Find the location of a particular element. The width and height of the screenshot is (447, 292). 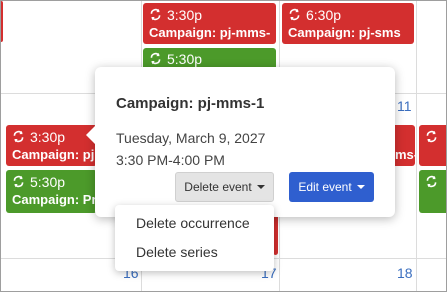

event-title: Campaign: pj-mms- is located at coordinates (210, 32).